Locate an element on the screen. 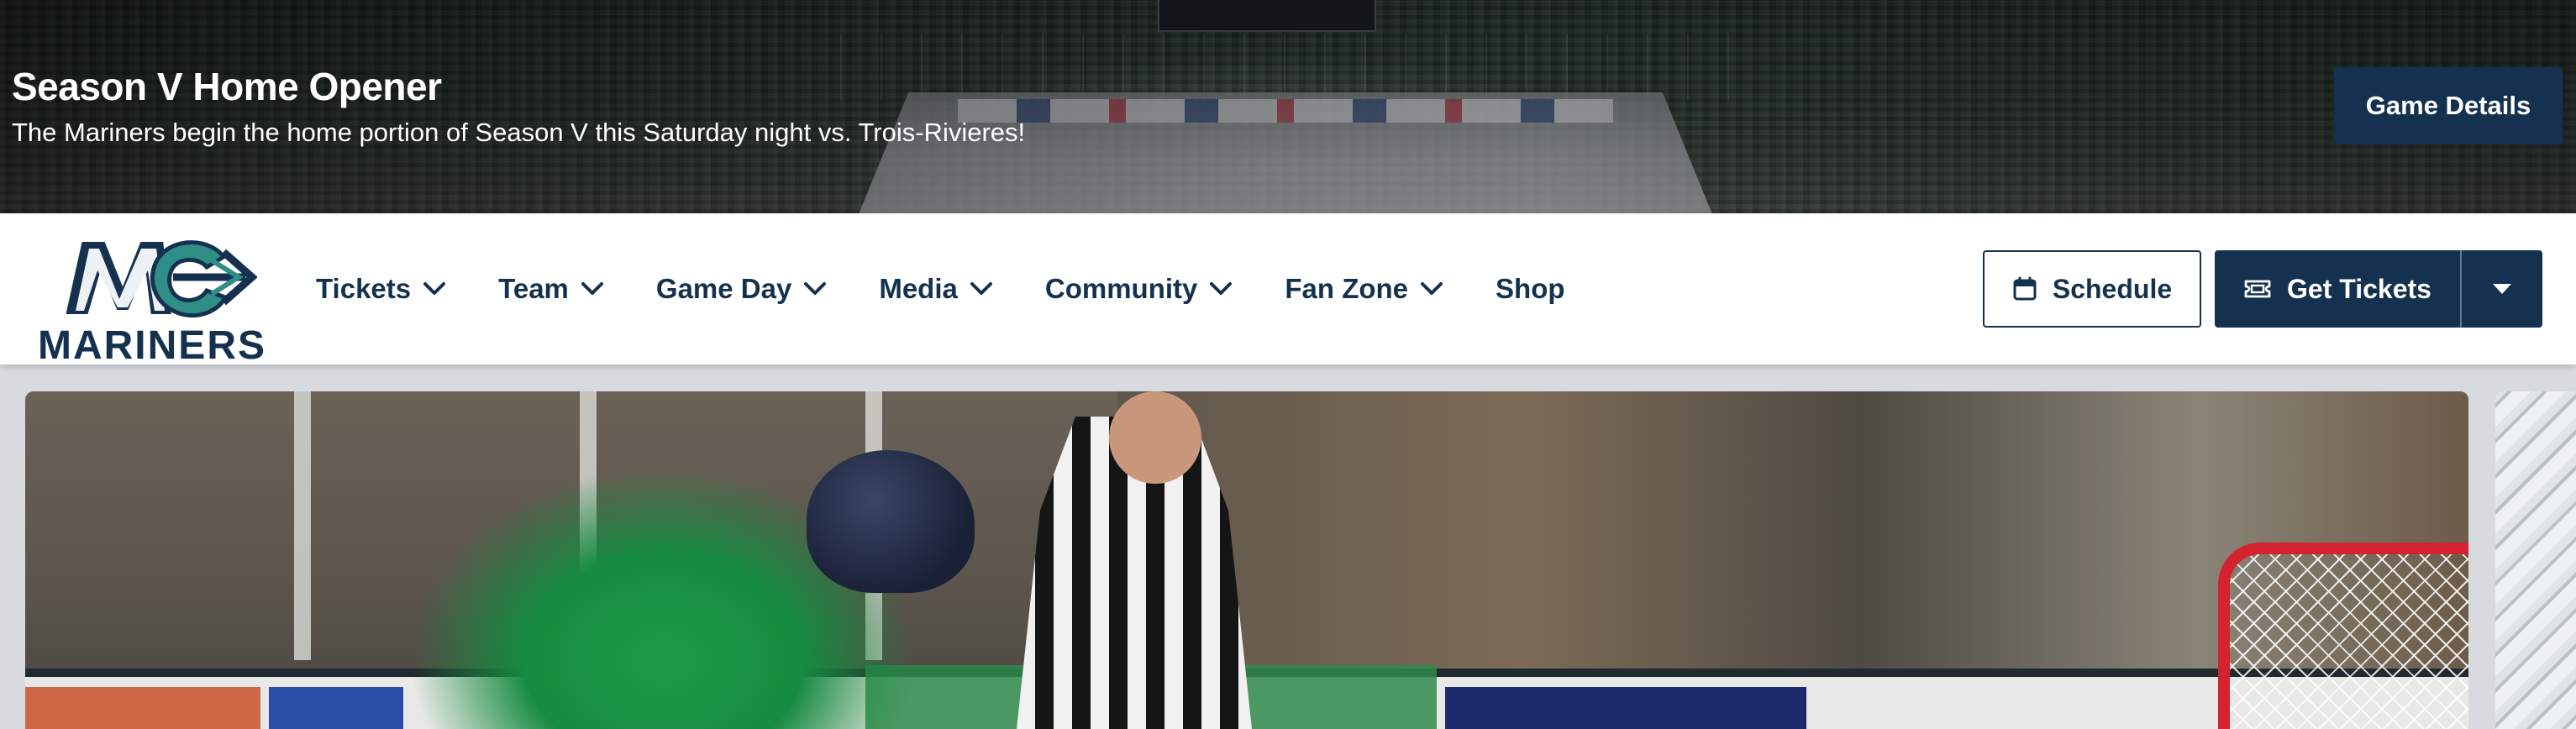  get-tickets-label: Get Tickets is located at coordinates (2359, 288).